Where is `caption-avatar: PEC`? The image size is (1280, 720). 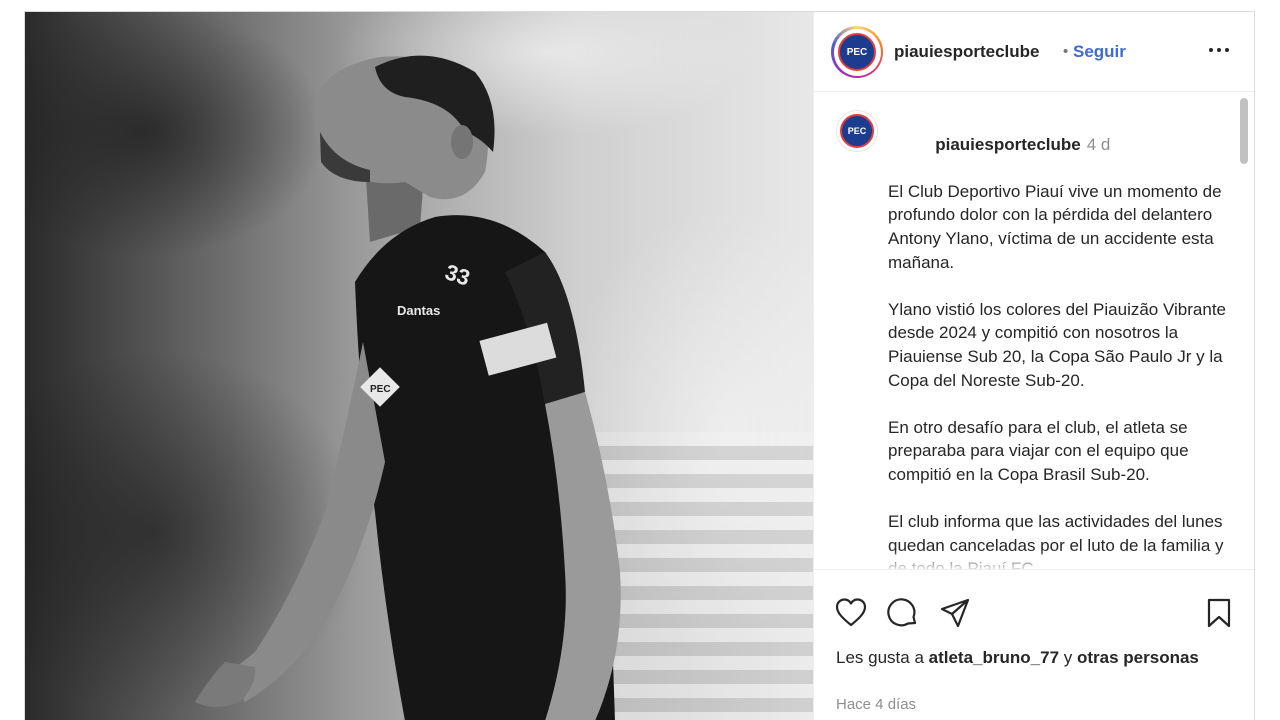
caption-avatar: PEC is located at coordinates (857, 131).